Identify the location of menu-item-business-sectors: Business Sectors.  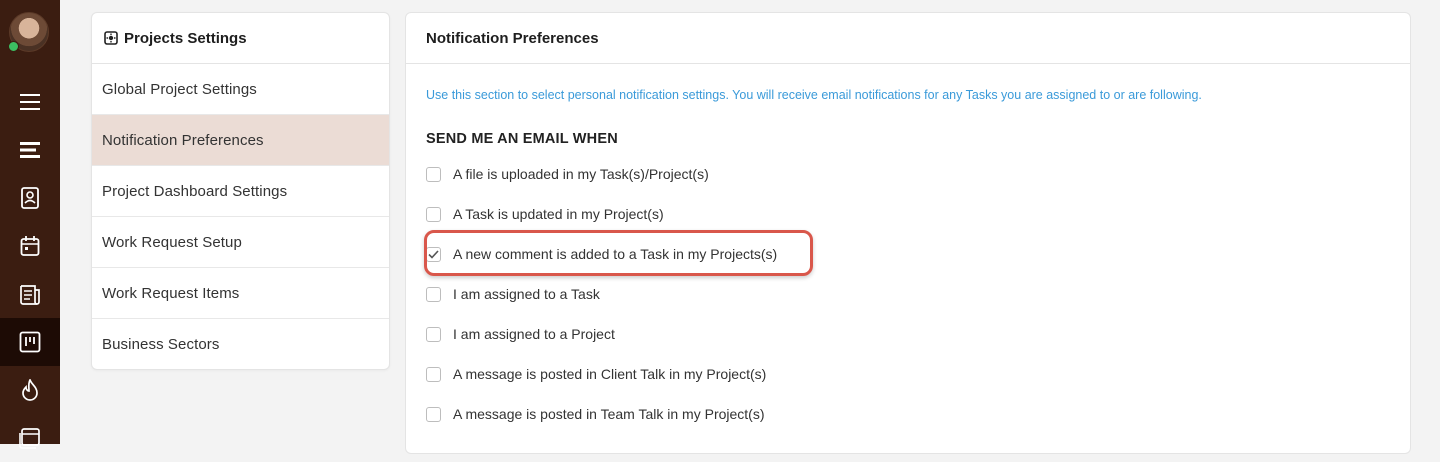
(240, 344).